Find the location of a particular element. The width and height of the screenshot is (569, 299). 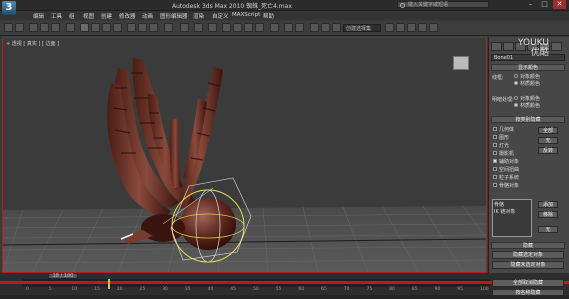

menu-maxscript: MAXScript is located at coordinates (246, 15).